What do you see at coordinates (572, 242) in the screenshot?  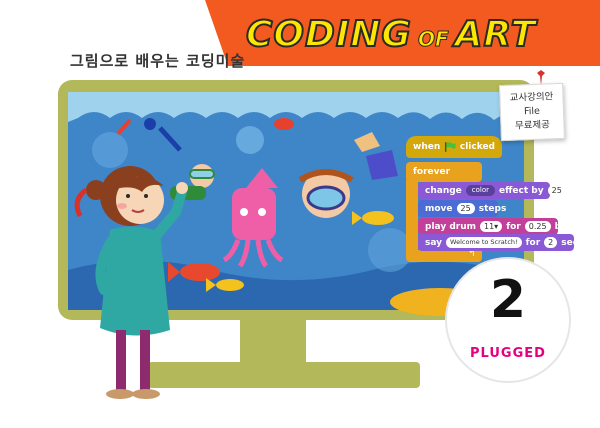 I see `secs-label: secs` at bounding box center [572, 242].